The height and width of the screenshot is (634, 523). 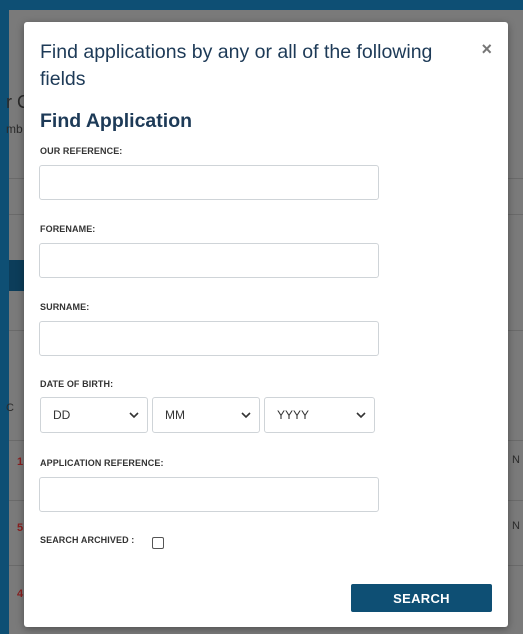 What do you see at coordinates (209, 494) in the screenshot?
I see `application-reference-input` at bounding box center [209, 494].